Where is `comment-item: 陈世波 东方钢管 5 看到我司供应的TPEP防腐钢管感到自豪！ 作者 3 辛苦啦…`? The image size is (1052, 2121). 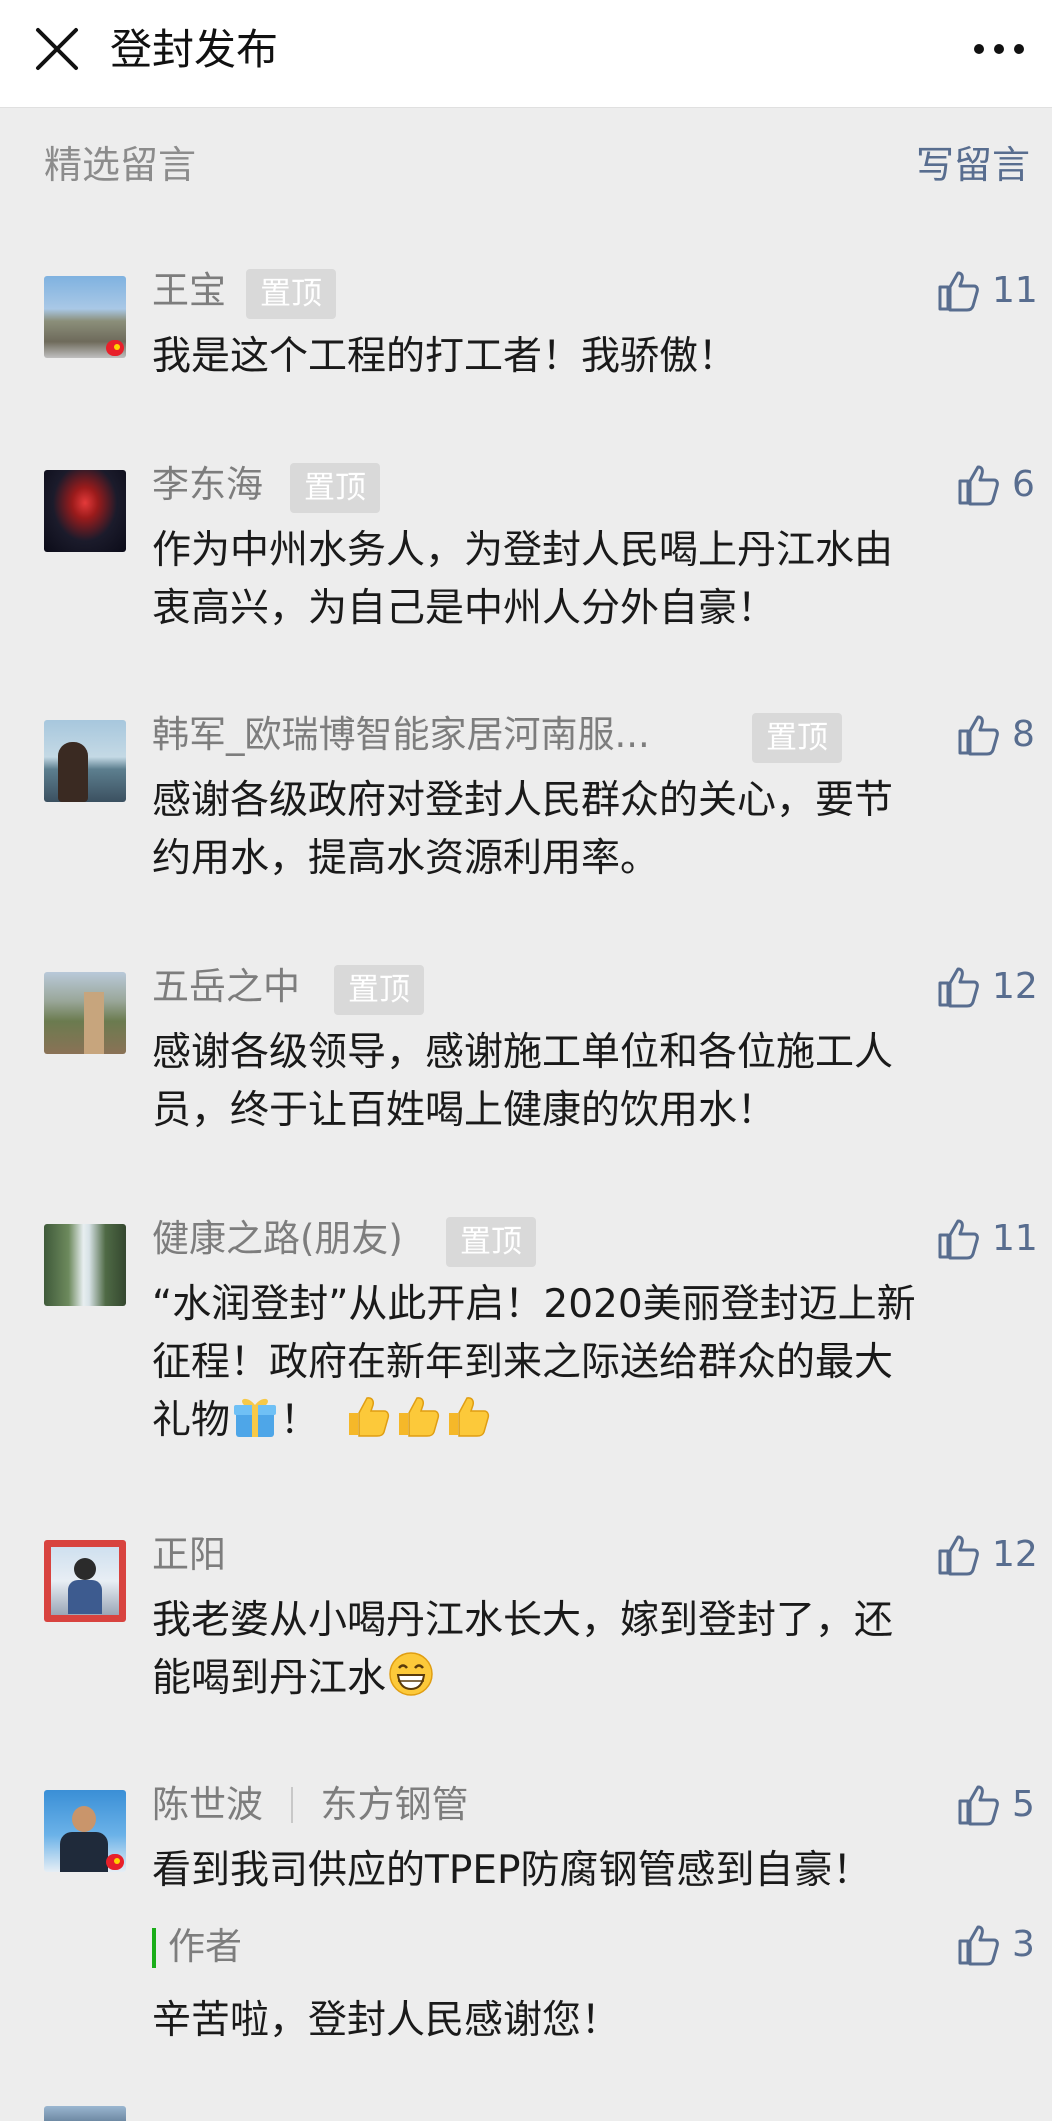
comment-item: 陈世波 东方钢管 5 看到我司供应的TPEP防腐钢管感到自豪！ 作者 3 辛苦啦… is located at coordinates (526, 1911).